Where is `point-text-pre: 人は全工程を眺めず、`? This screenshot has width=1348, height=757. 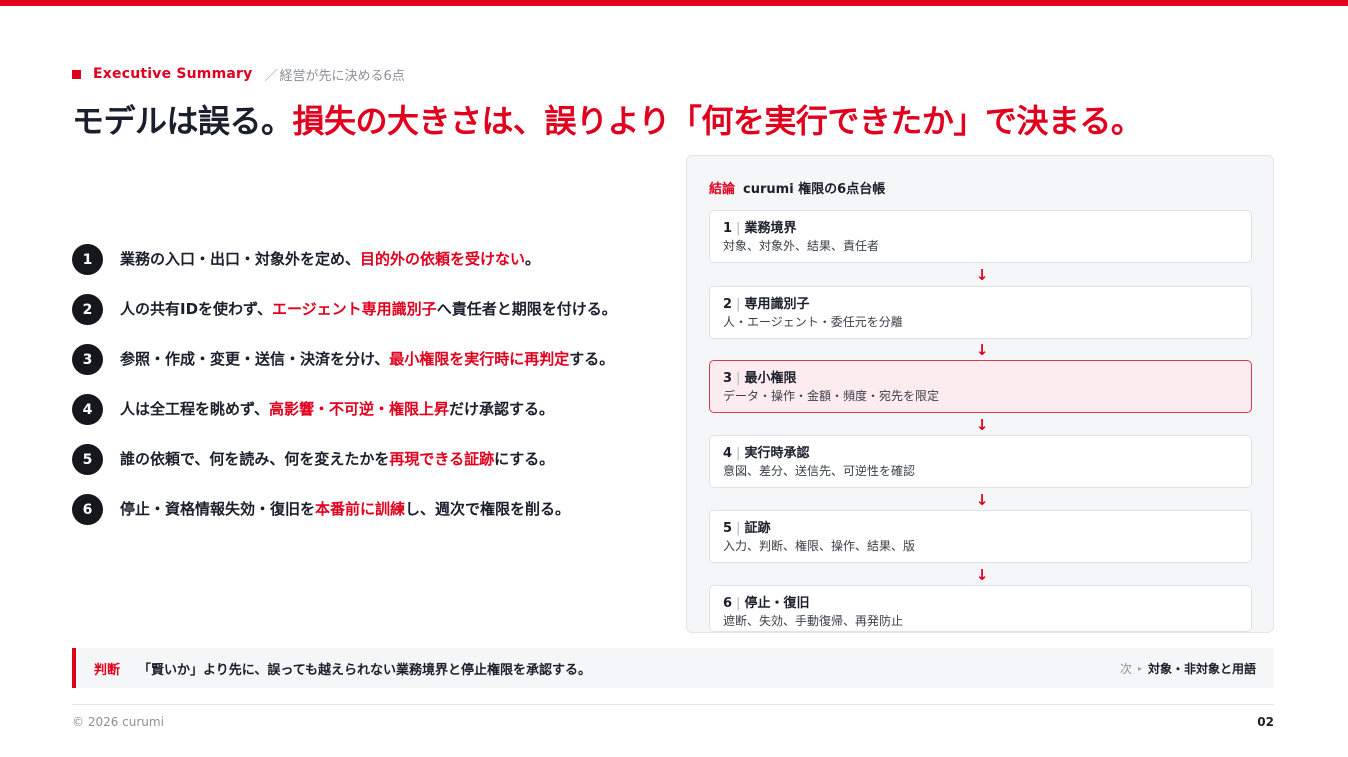
point-text-pre: 人は全工程を眺めず、 is located at coordinates (194, 409).